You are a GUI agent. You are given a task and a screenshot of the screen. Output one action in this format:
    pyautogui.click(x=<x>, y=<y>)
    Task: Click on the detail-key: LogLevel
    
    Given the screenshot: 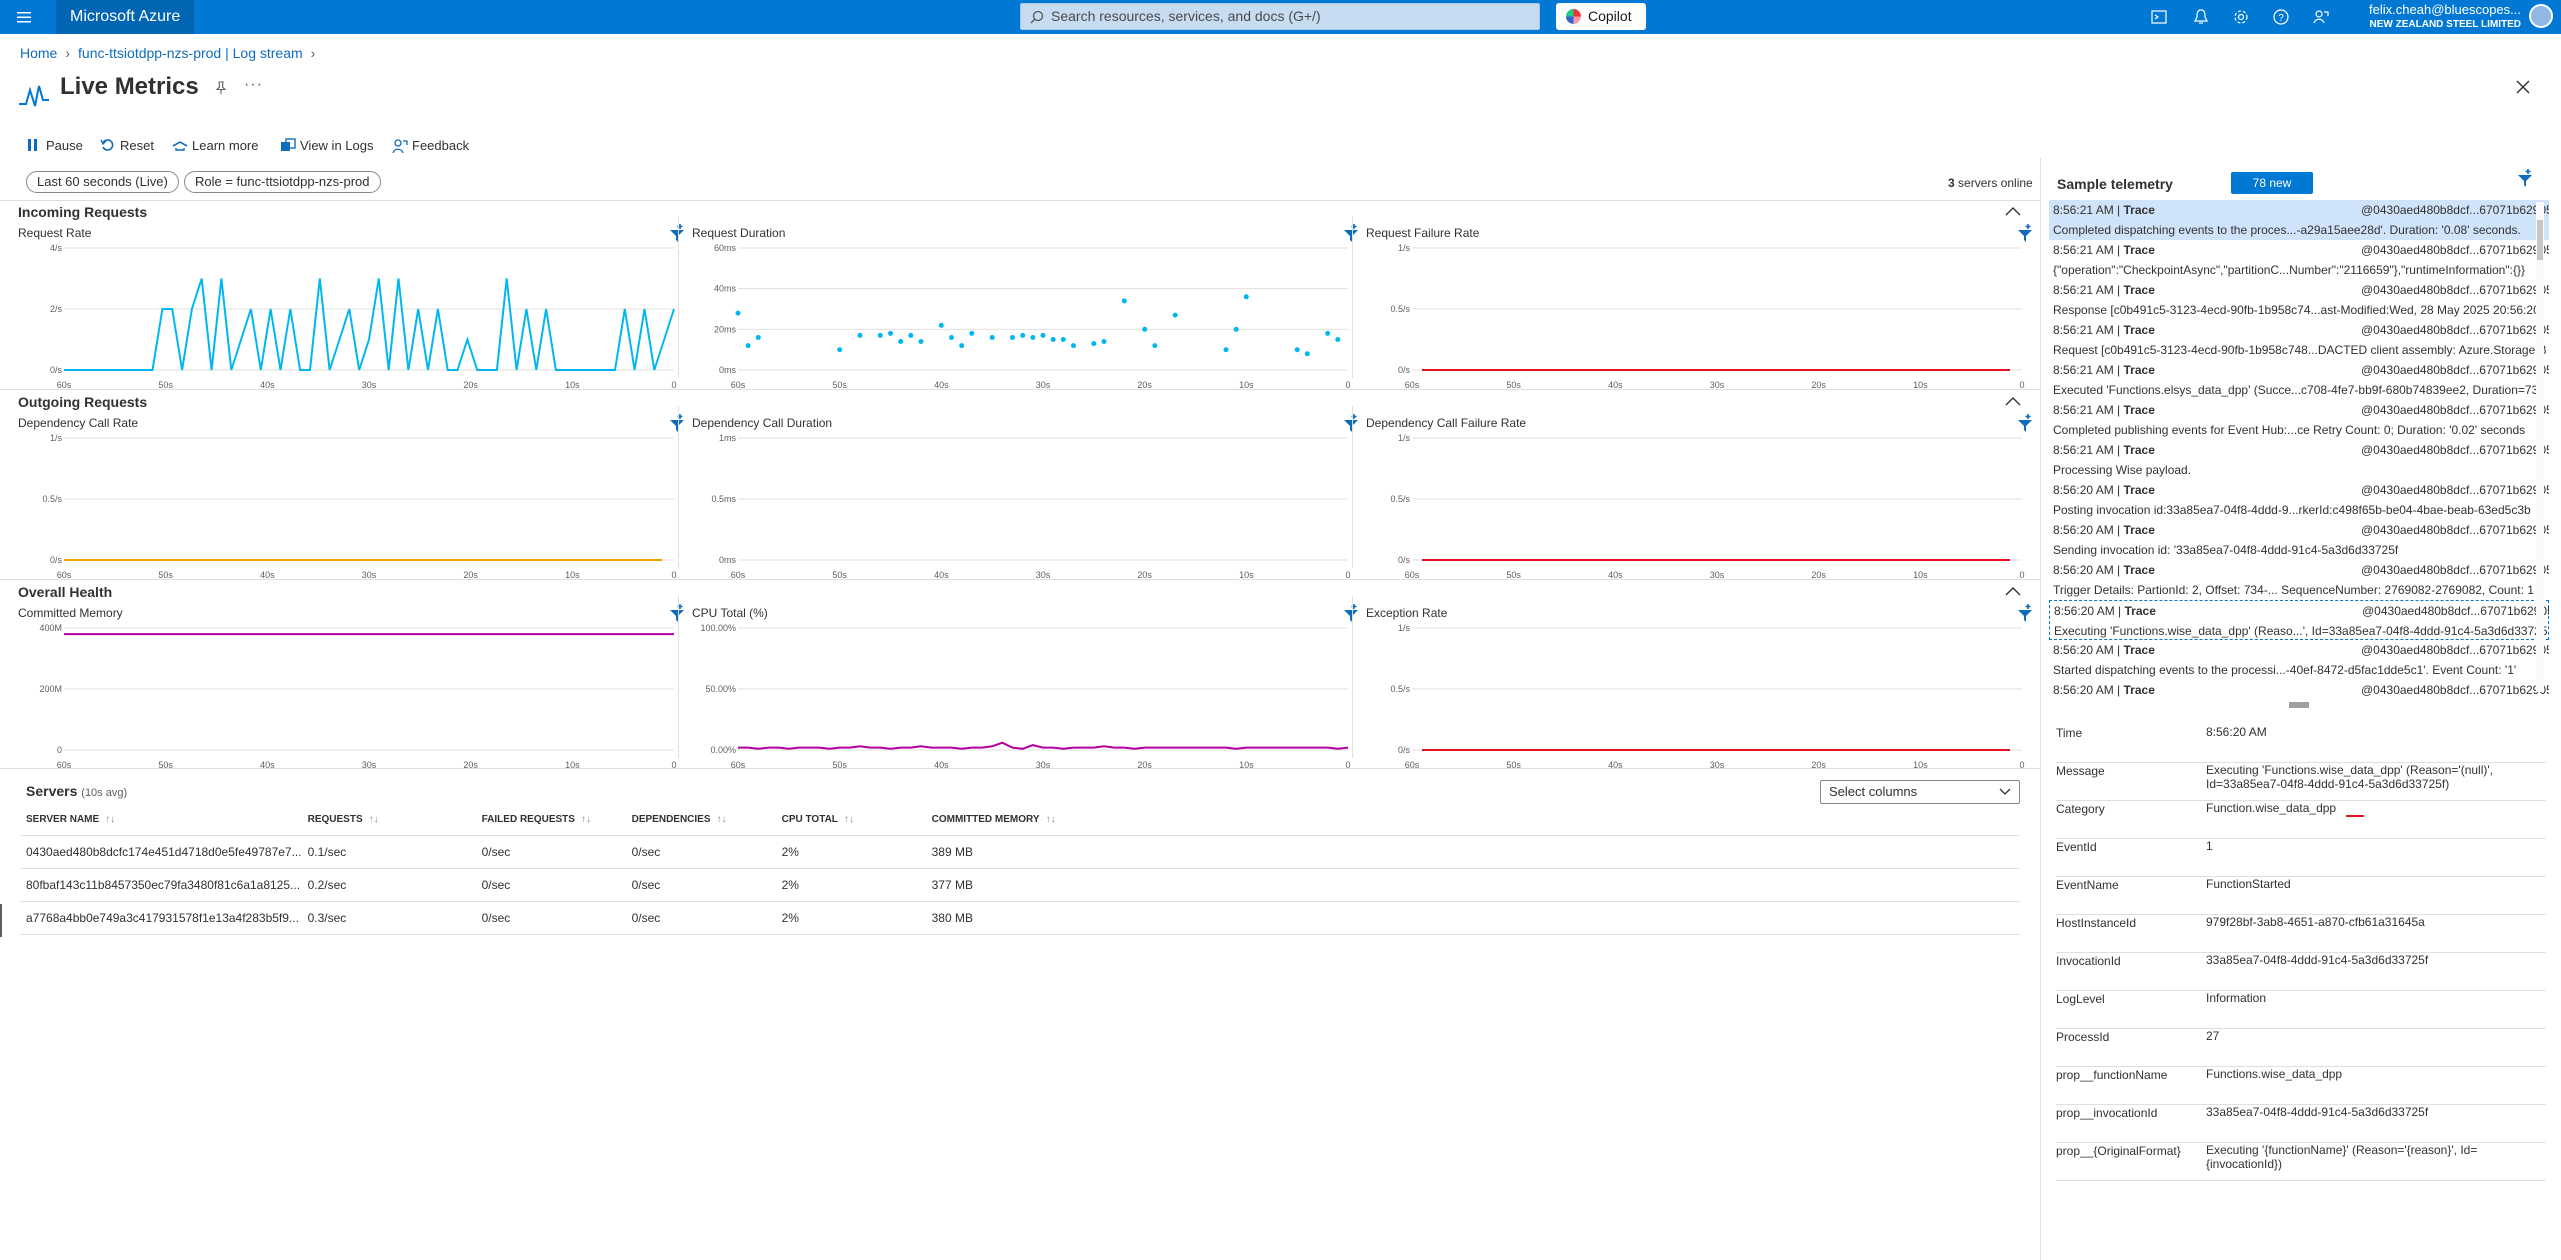 What is the action you would take?
    pyautogui.click(x=2080, y=999)
    